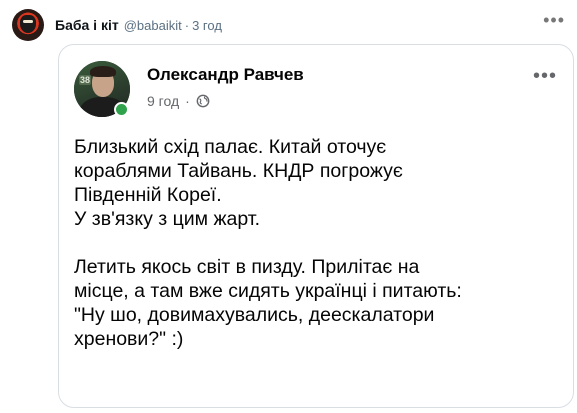 The width and height of the screenshot is (577, 413). I want to click on avatar-hair, so click(103, 71).